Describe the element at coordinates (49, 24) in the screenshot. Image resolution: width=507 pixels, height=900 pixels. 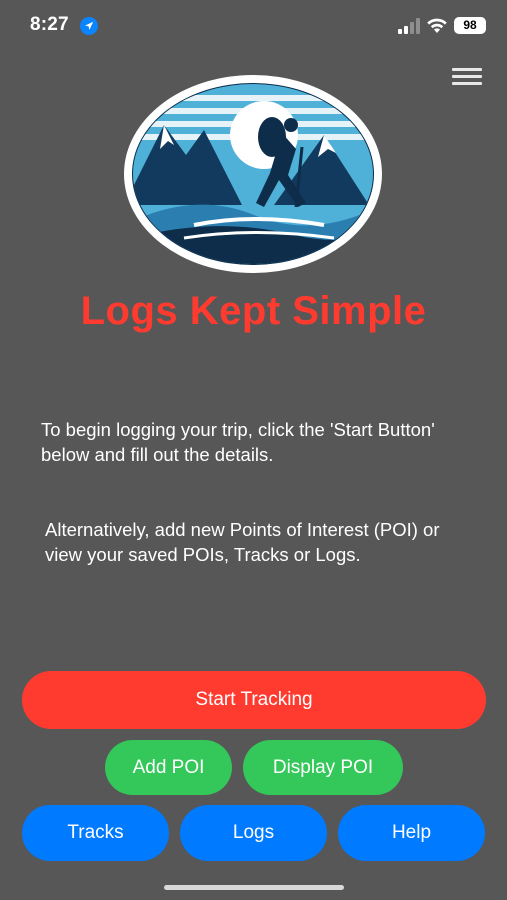
I see `status-time: 8:27` at that location.